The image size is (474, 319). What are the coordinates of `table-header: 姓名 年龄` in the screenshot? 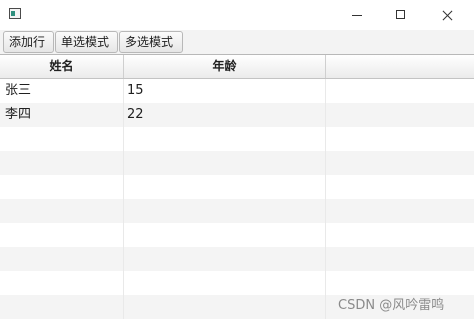 It's located at (237, 67).